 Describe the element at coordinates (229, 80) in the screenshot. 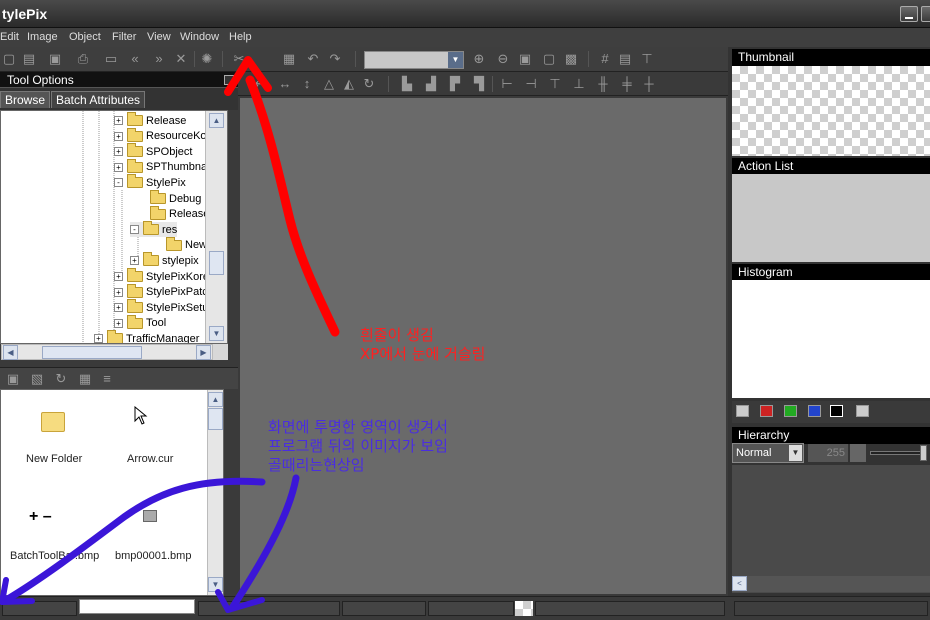

I see `collapse-button` at that location.